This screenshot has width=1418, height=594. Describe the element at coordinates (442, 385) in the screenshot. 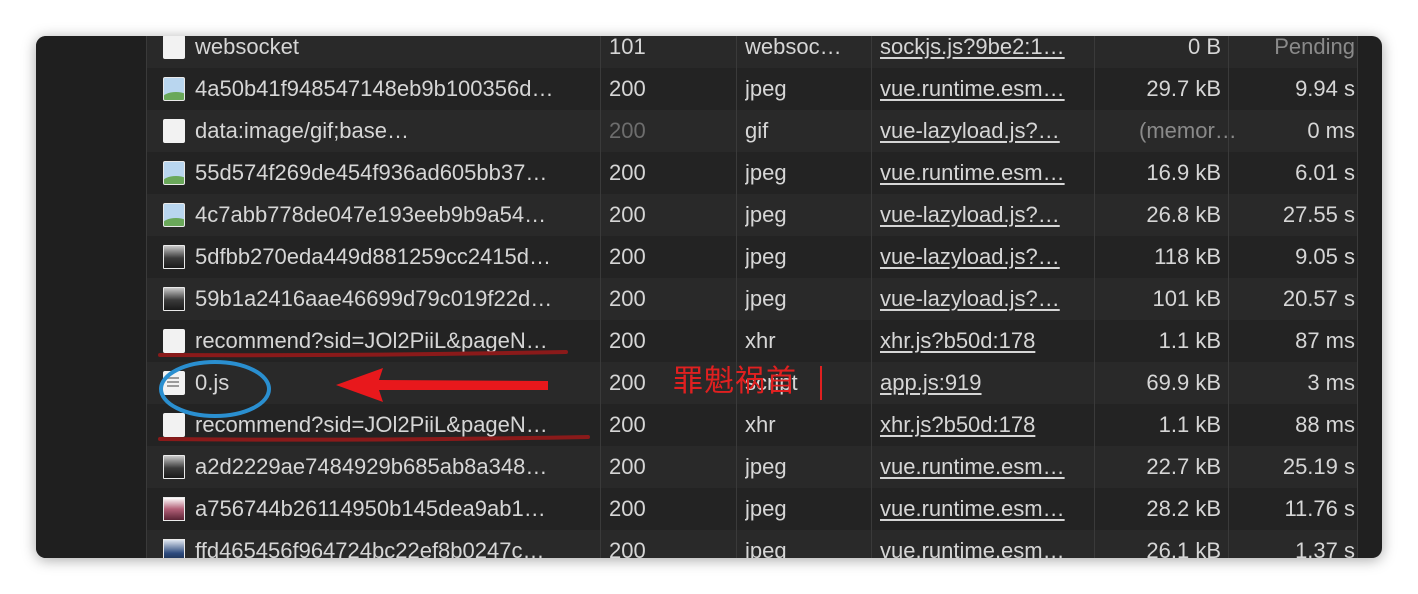

I see `annotation-arrow` at that location.